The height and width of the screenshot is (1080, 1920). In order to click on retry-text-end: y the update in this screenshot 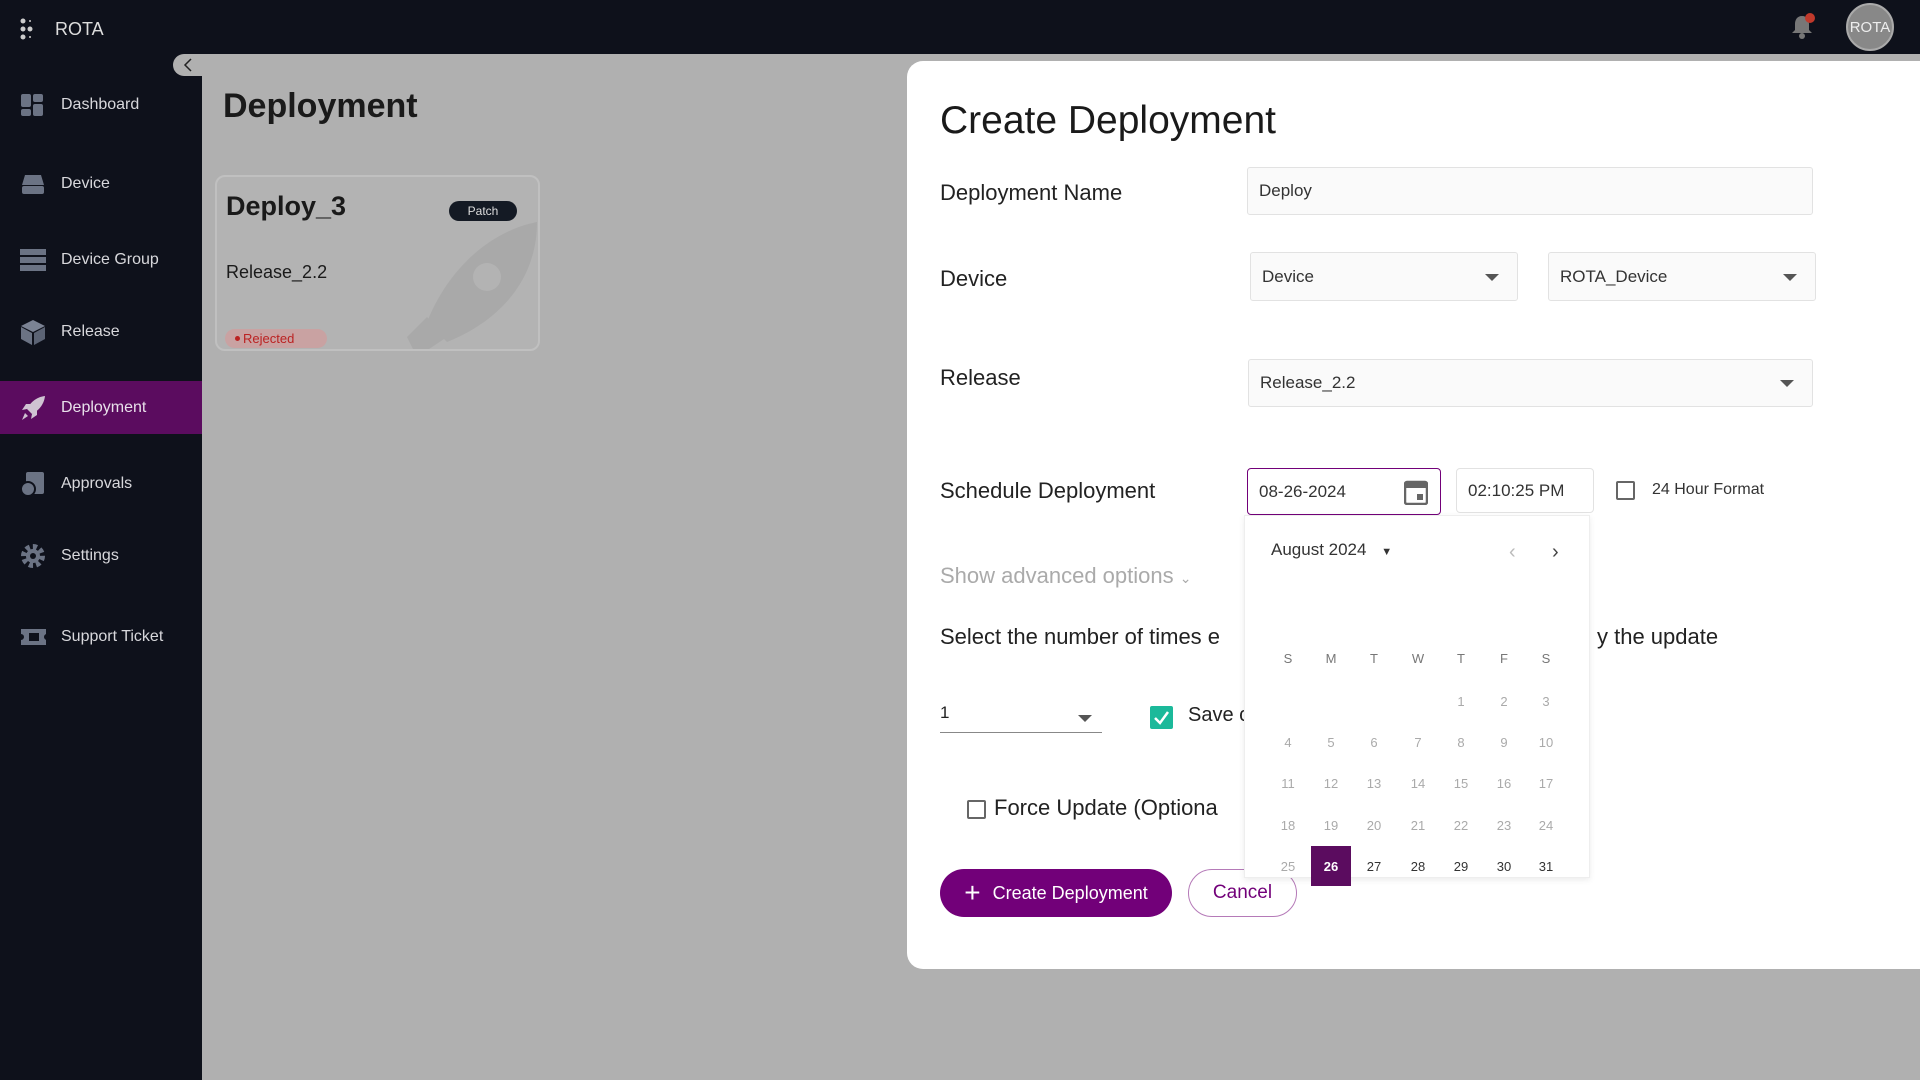, I will do `click(1658, 636)`.